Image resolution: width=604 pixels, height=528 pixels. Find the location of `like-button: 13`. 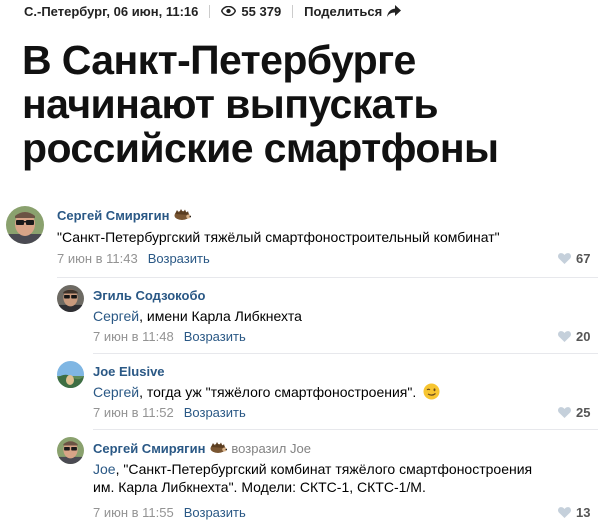

like-button: 13 is located at coordinates (574, 512).